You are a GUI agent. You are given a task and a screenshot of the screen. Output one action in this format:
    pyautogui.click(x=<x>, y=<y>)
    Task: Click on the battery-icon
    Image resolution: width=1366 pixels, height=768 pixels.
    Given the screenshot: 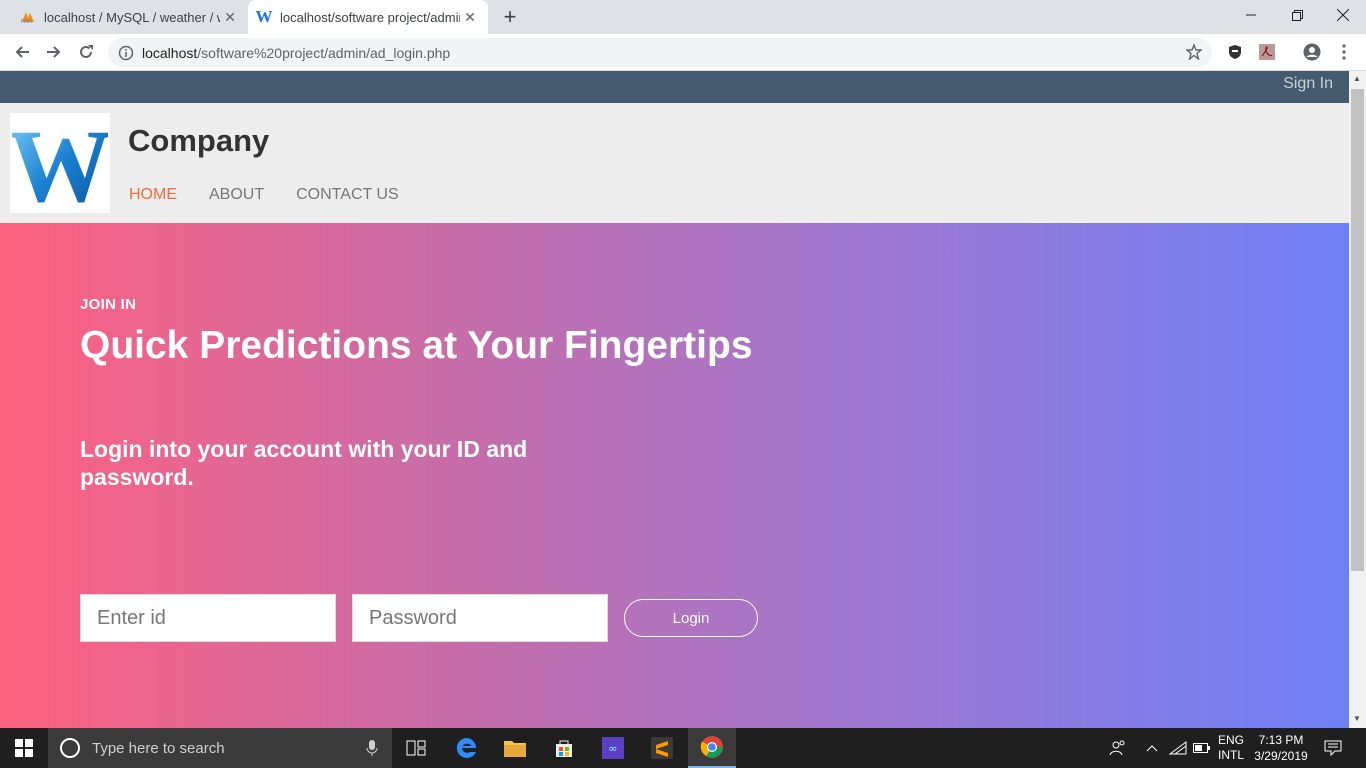 What is the action you would take?
    pyautogui.click(x=1202, y=748)
    